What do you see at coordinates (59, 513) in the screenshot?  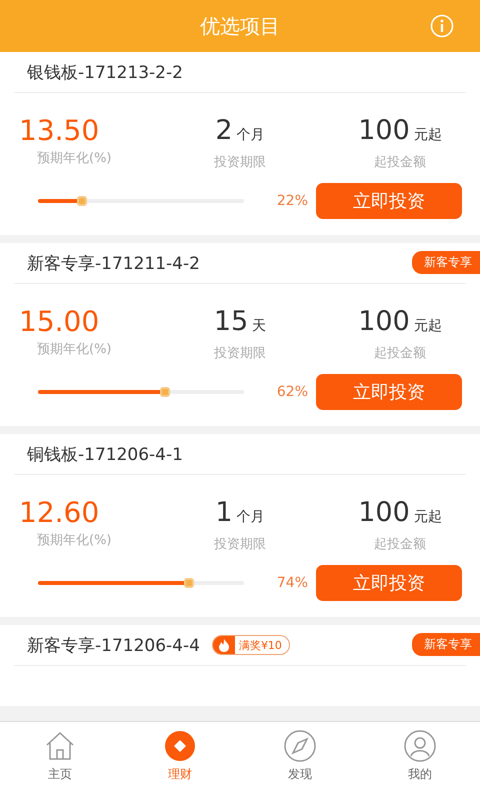 I see `rate-value: 12.60` at bounding box center [59, 513].